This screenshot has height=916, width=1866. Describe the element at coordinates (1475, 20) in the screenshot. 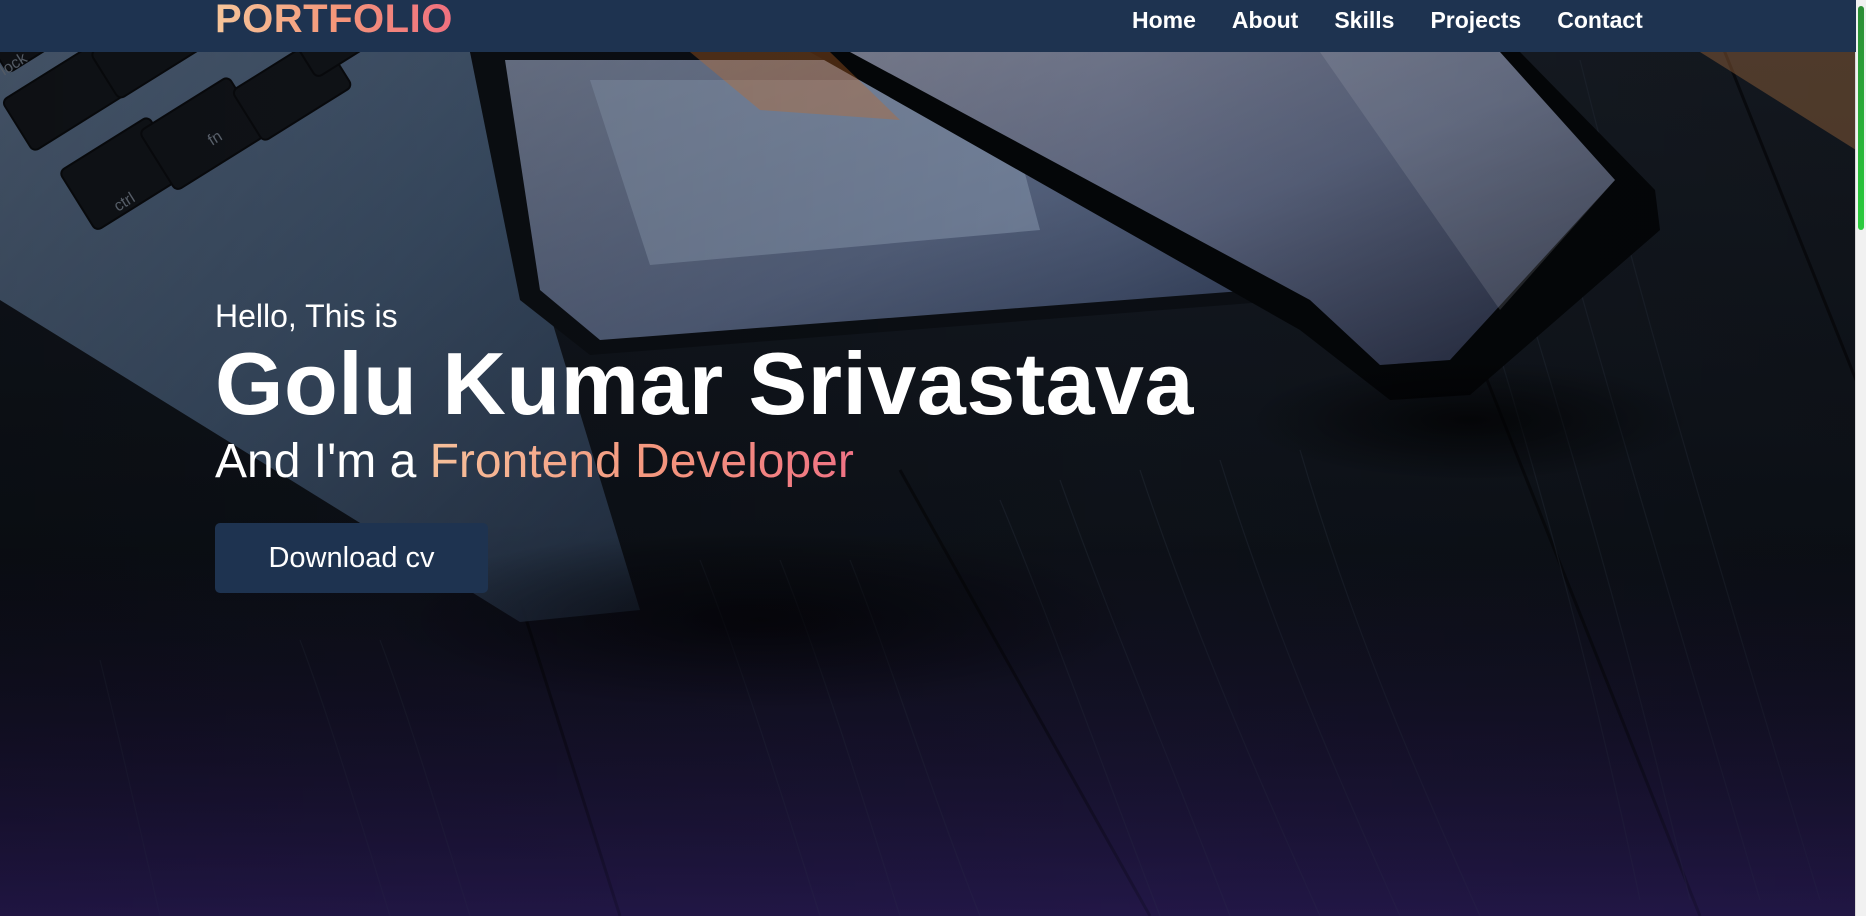

I see `nav-link-projects: Projects` at that location.